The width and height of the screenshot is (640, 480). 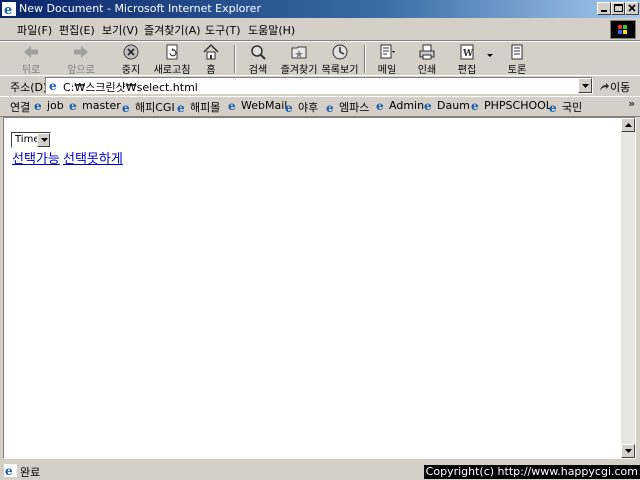 I want to click on edit-button: W 편집, so click(x=467, y=59).